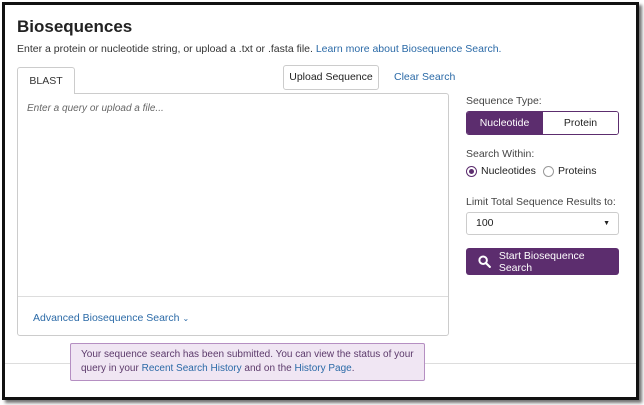 This screenshot has height=405, width=644. I want to click on chevron-down-icon: ⌄, so click(186, 318).